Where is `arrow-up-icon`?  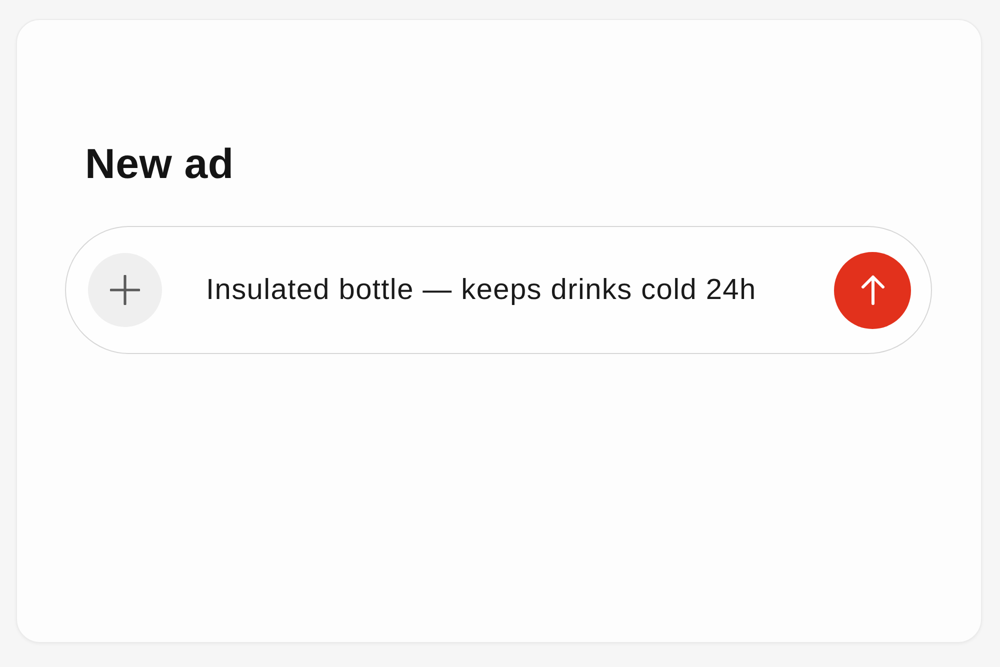 arrow-up-icon is located at coordinates (872, 290).